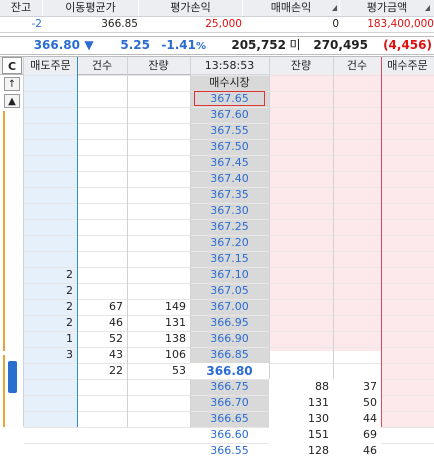  I want to click on sell-count-cell: 43, so click(102, 355).